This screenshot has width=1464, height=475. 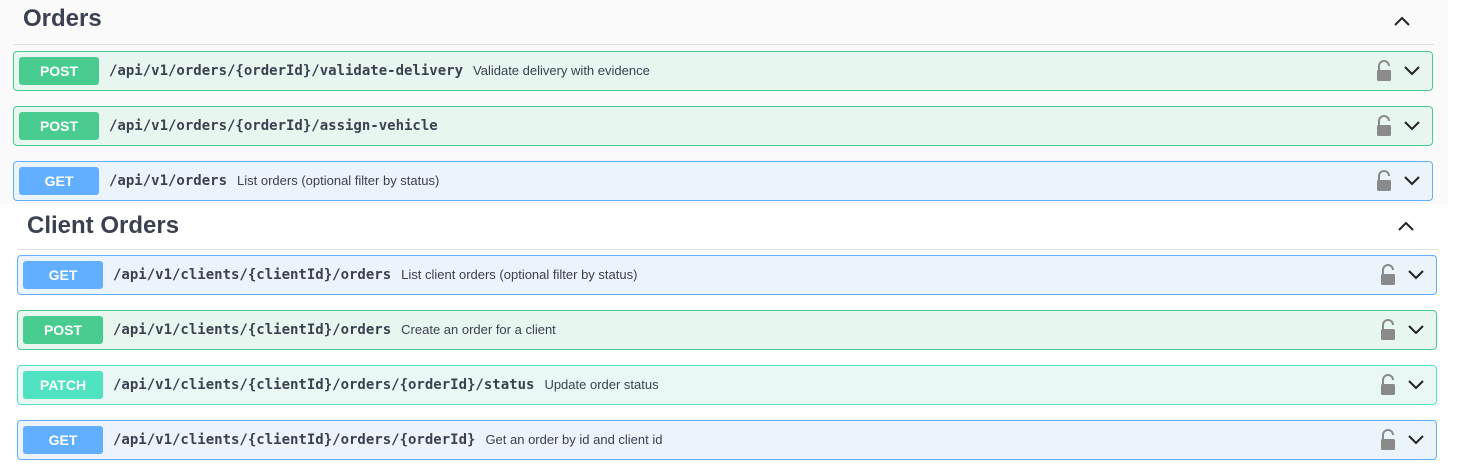 What do you see at coordinates (574, 439) in the screenshot?
I see `operation-summary: Get an order by id and client id` at bounding box center [574, 439].